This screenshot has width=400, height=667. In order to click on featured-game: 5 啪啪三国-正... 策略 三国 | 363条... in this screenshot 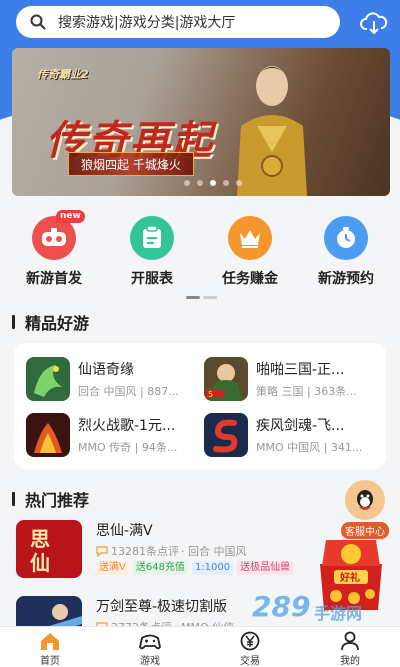, I will do `click(292, 379)`.